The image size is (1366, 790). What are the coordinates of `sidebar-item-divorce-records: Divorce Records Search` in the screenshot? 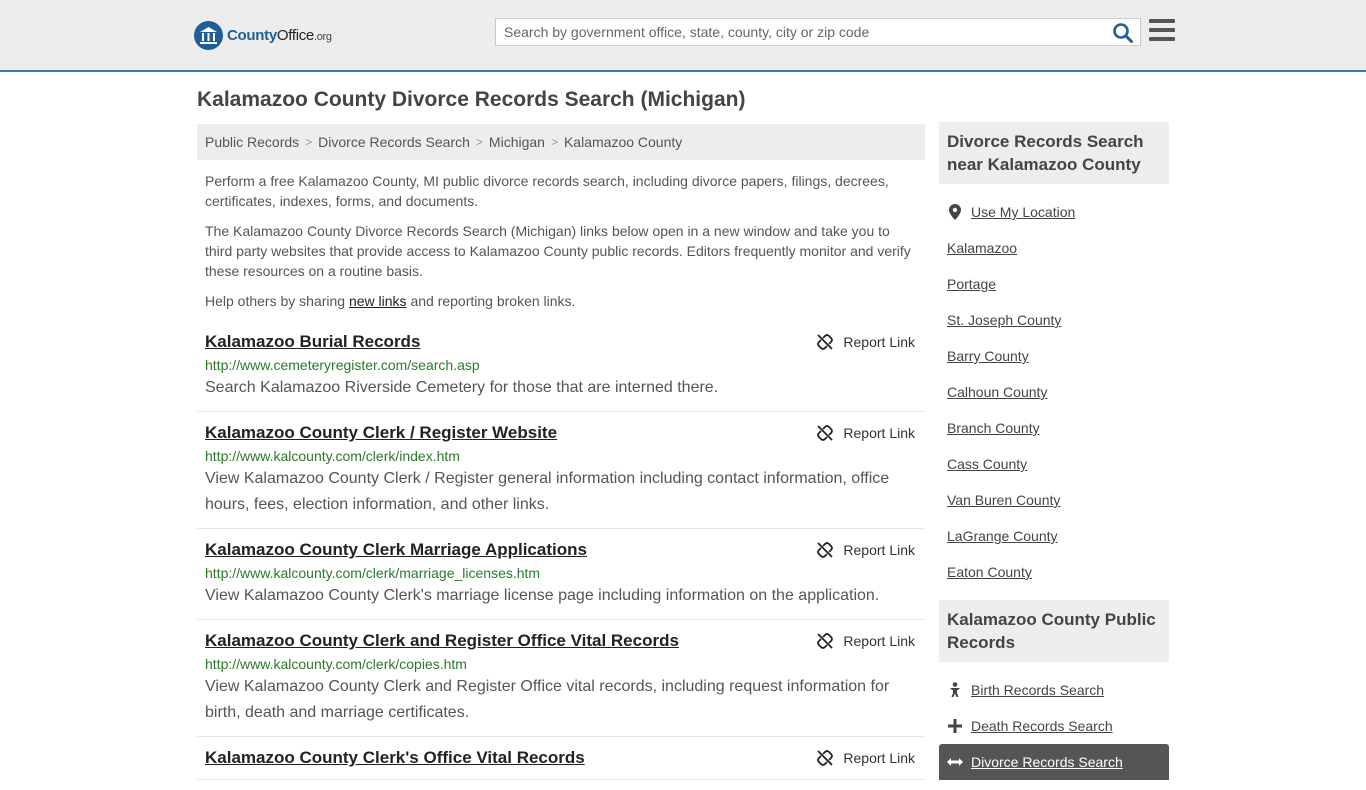 It's located at (1054, 762).